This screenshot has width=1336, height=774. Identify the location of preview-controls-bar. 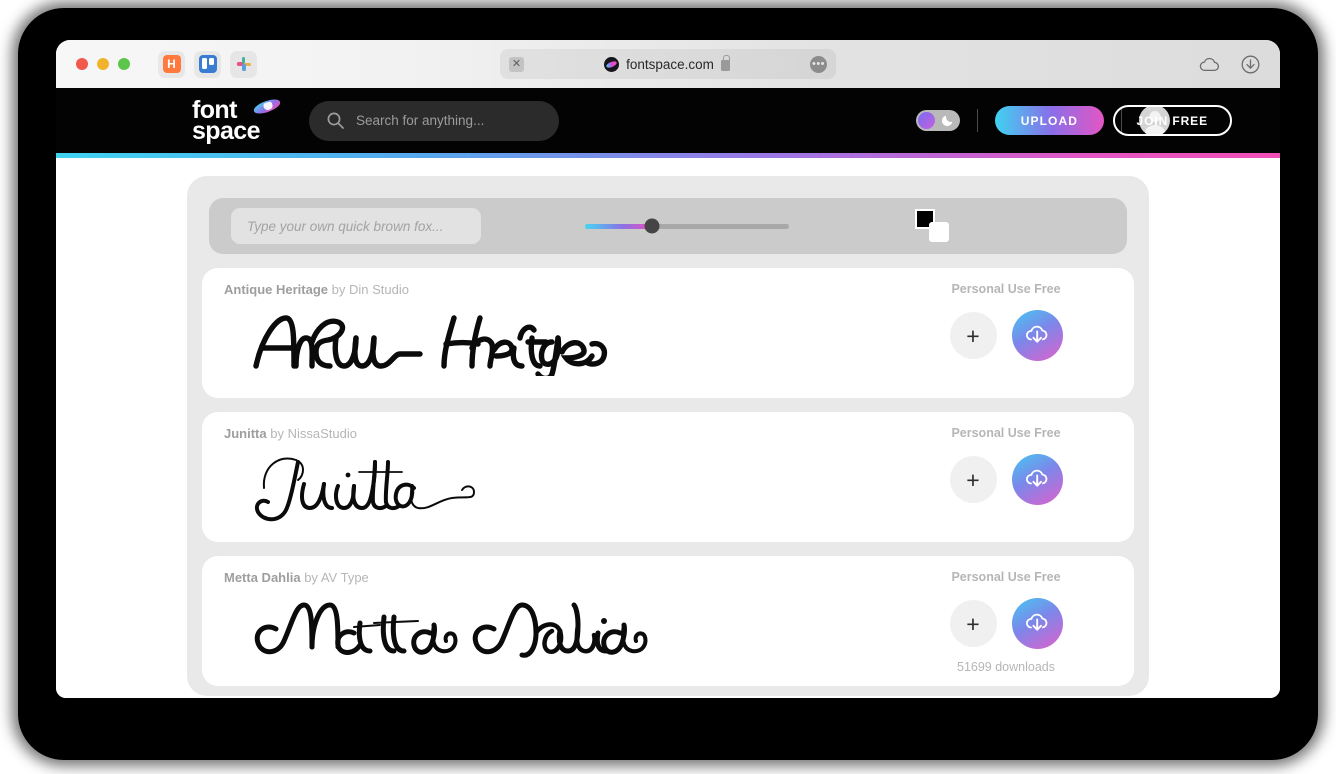
(668, 226).